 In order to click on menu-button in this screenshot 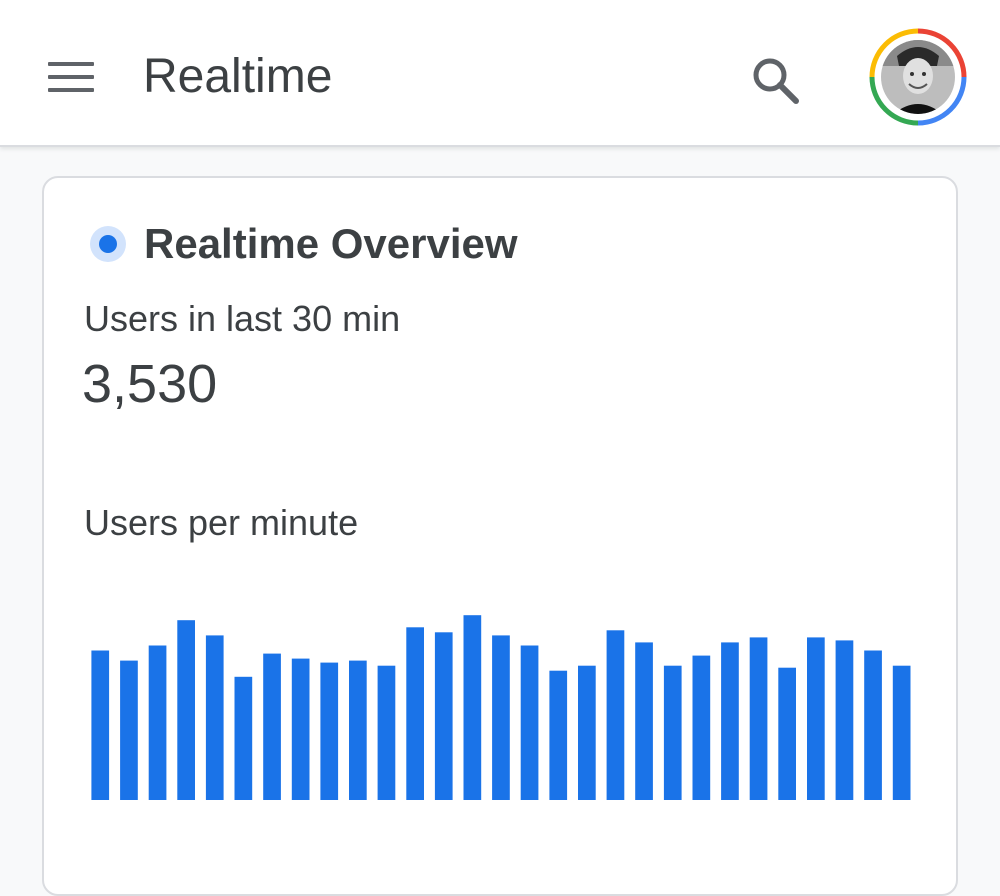, I will do `click(71, 77)`.